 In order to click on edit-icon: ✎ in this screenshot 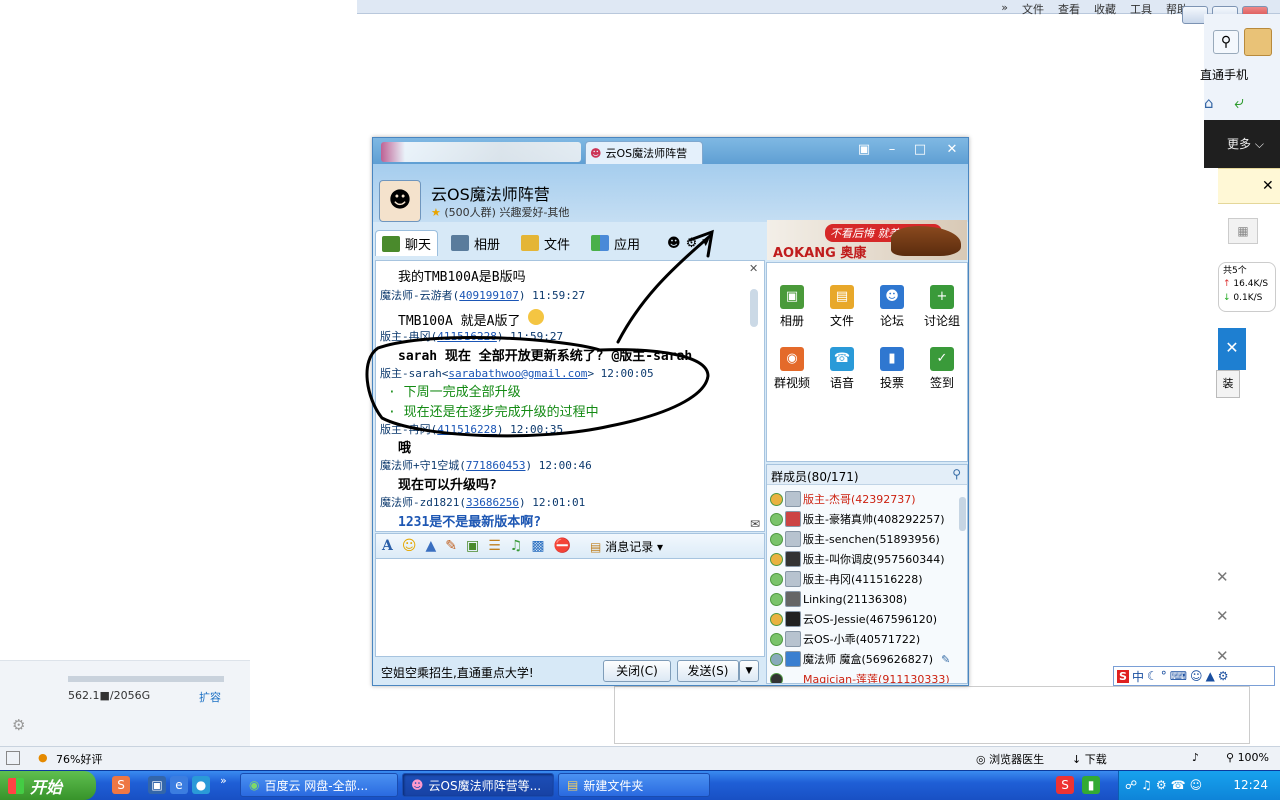, I will do `click(945, 659)`.